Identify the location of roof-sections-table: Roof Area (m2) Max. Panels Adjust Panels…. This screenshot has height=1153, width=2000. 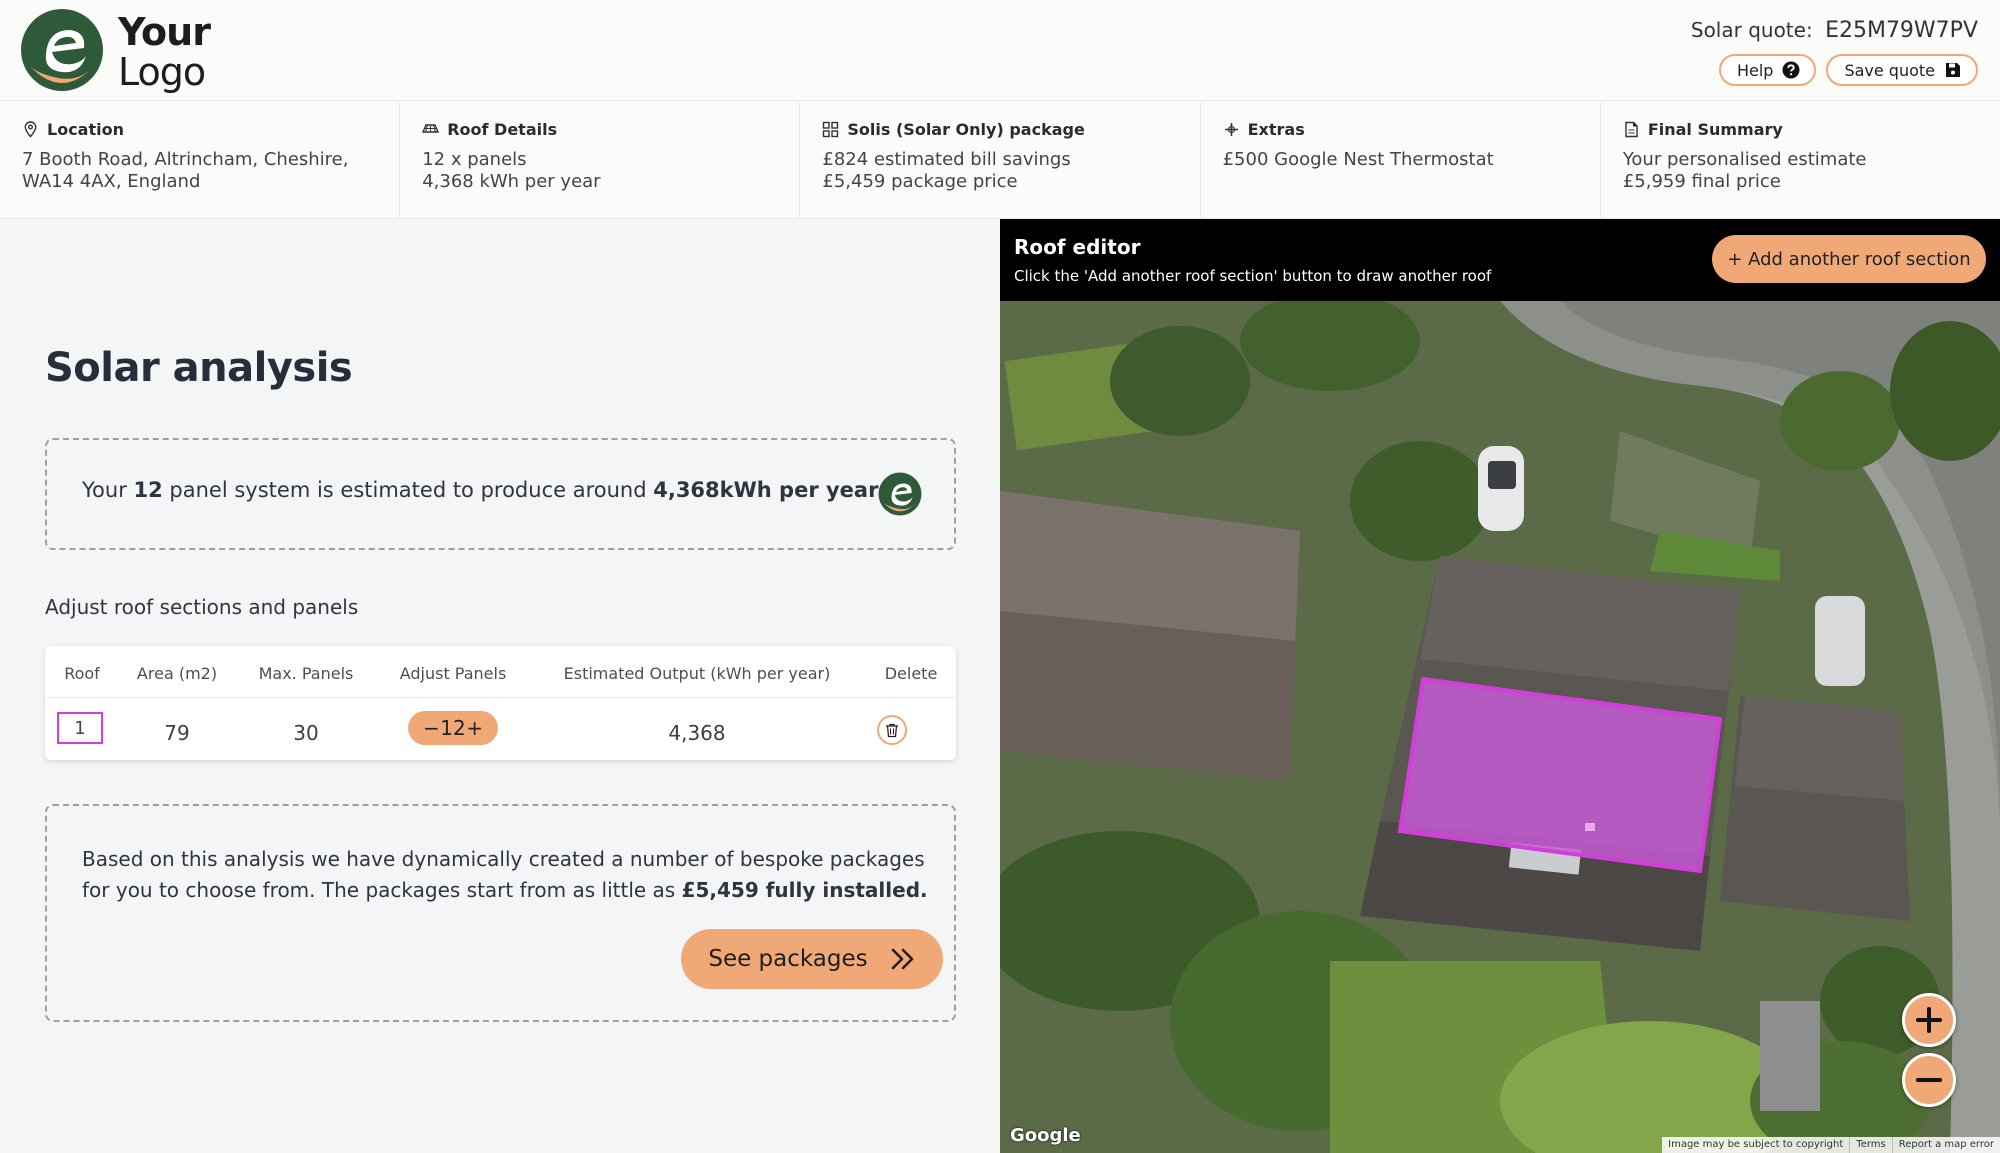
(500, 703).